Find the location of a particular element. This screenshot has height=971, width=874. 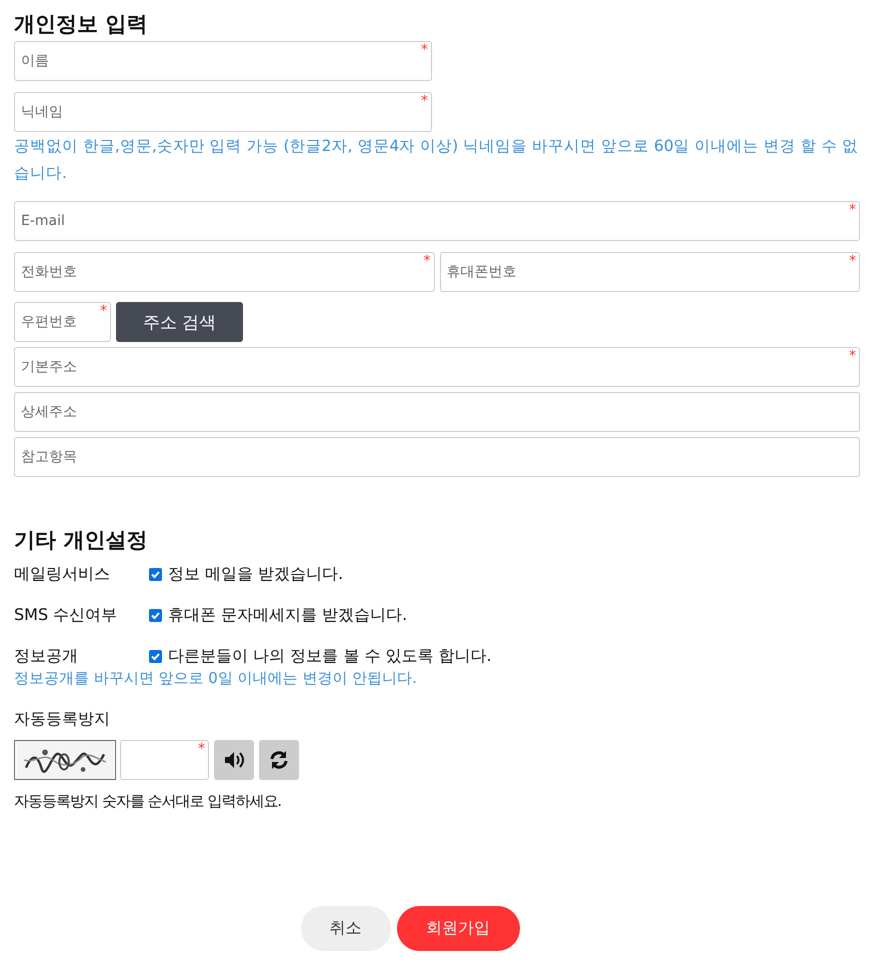

refresh-icon is located at coordinates (279, 760).